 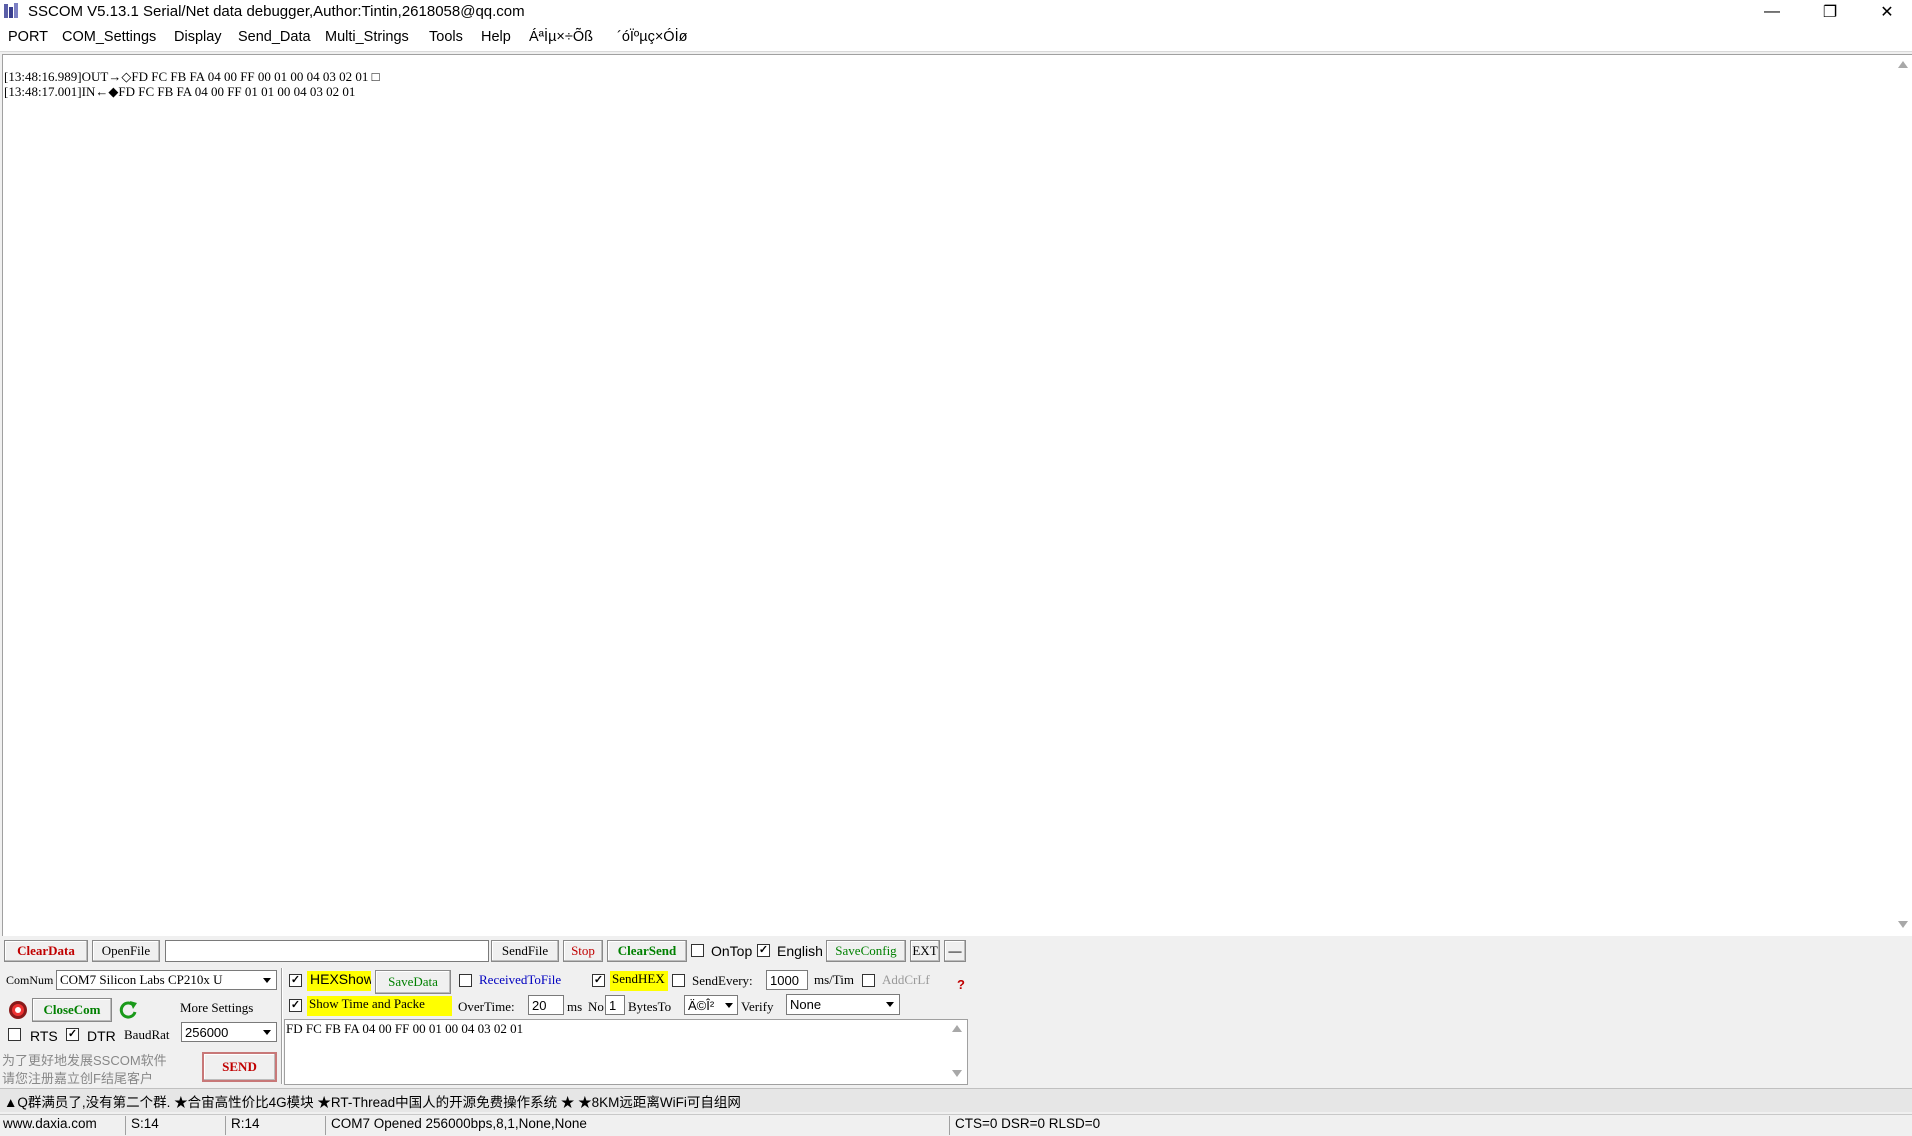 What do you see at coordinates (639, 981) in the screenshot?
I see `send-hex-label: SendHEX` at bounding box center [639, 981].